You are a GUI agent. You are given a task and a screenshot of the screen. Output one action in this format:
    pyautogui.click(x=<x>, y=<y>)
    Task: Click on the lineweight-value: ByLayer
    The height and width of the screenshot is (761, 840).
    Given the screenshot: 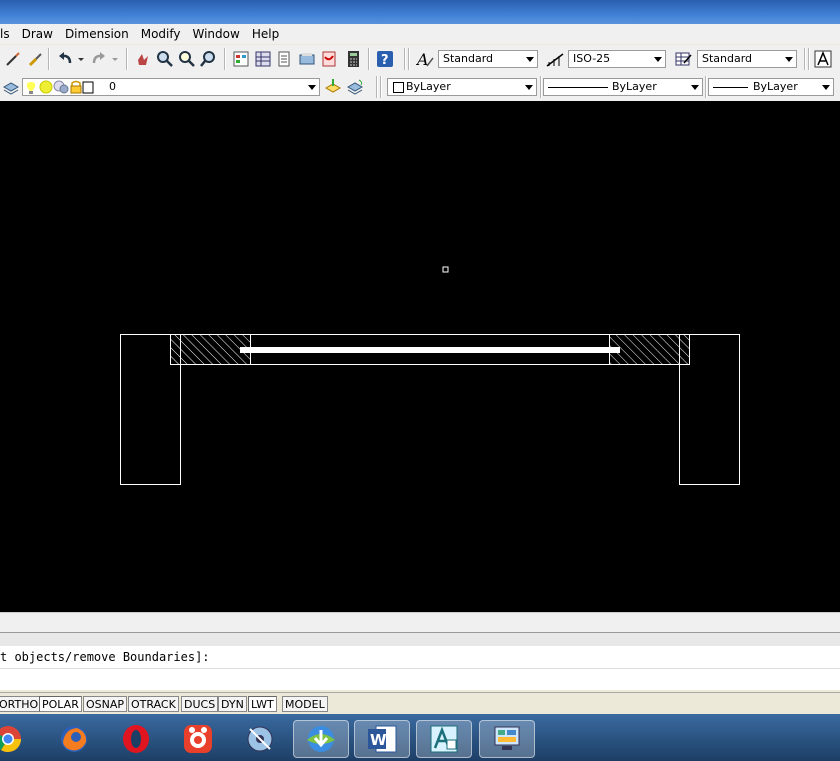 What is the action you would take?
    pyautogui.click(x=775, y=86)
    